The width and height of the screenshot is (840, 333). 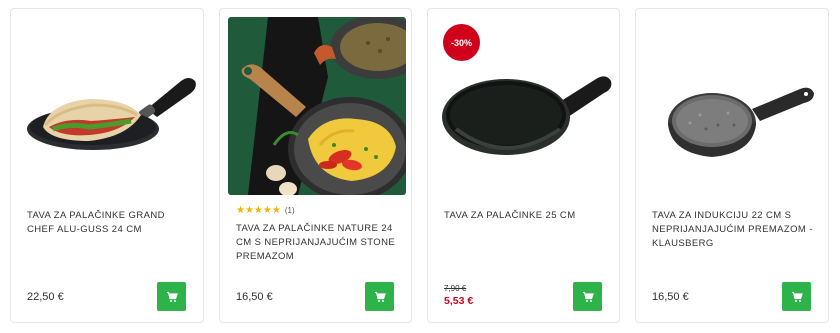 What do you see at coordinates (459, 301) in the screenshot?
I see `product-sale-price: 5,53 €` at bounding box center [459, 301].